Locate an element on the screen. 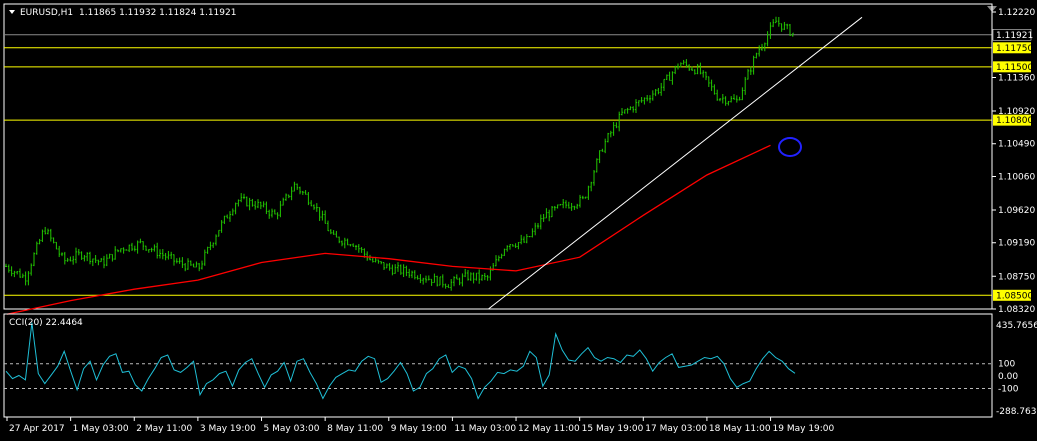  highlight-circle-marker is located at coordinates (790, 147).